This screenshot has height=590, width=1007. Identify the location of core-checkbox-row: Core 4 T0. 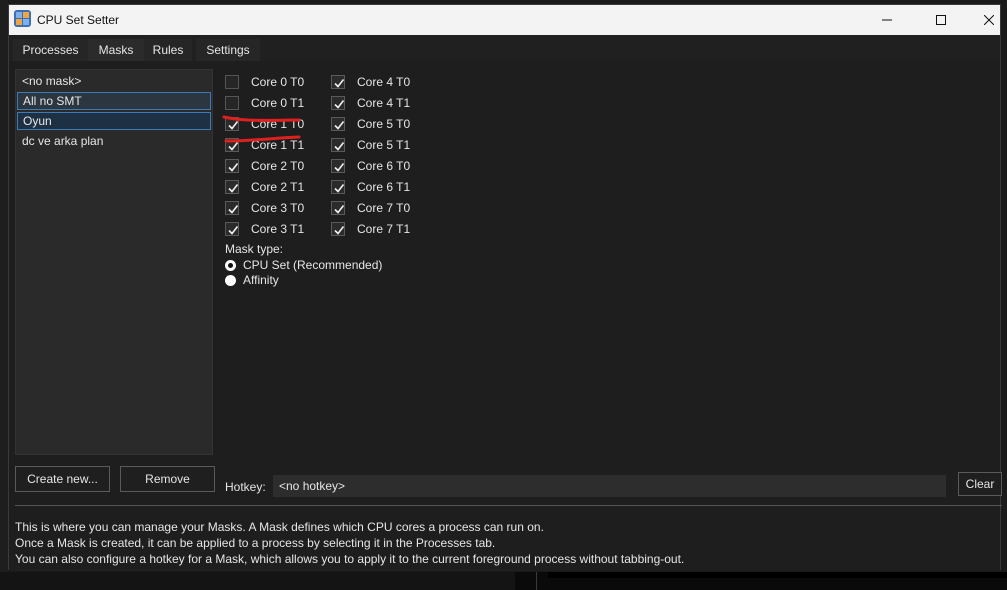
(370, 82).